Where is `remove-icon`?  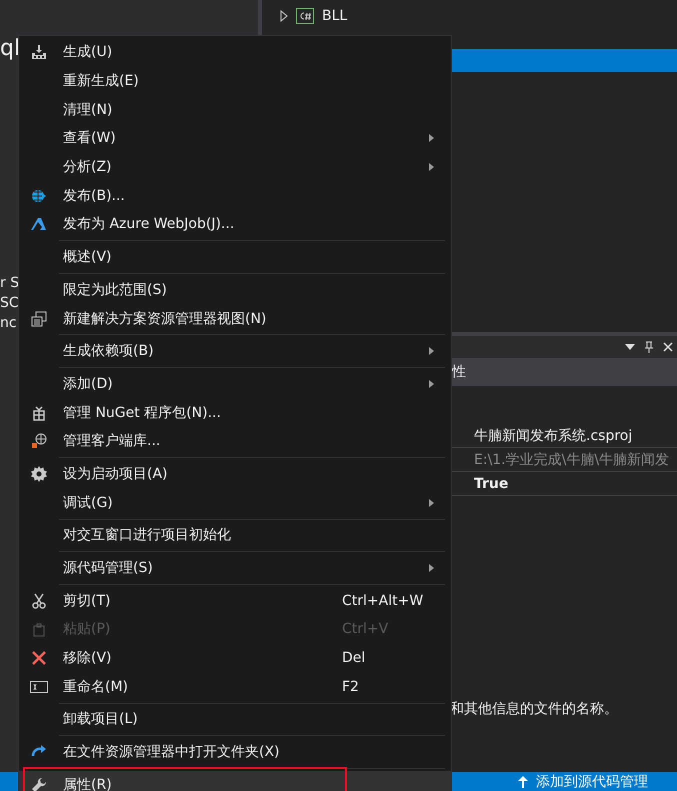 remove-icon is located at coordinates (39, 658).